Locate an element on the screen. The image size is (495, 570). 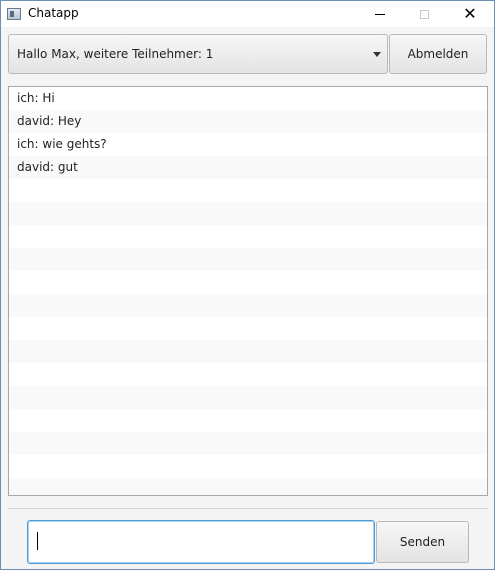
message-row: david: gut is located at coordinates (248, 167).